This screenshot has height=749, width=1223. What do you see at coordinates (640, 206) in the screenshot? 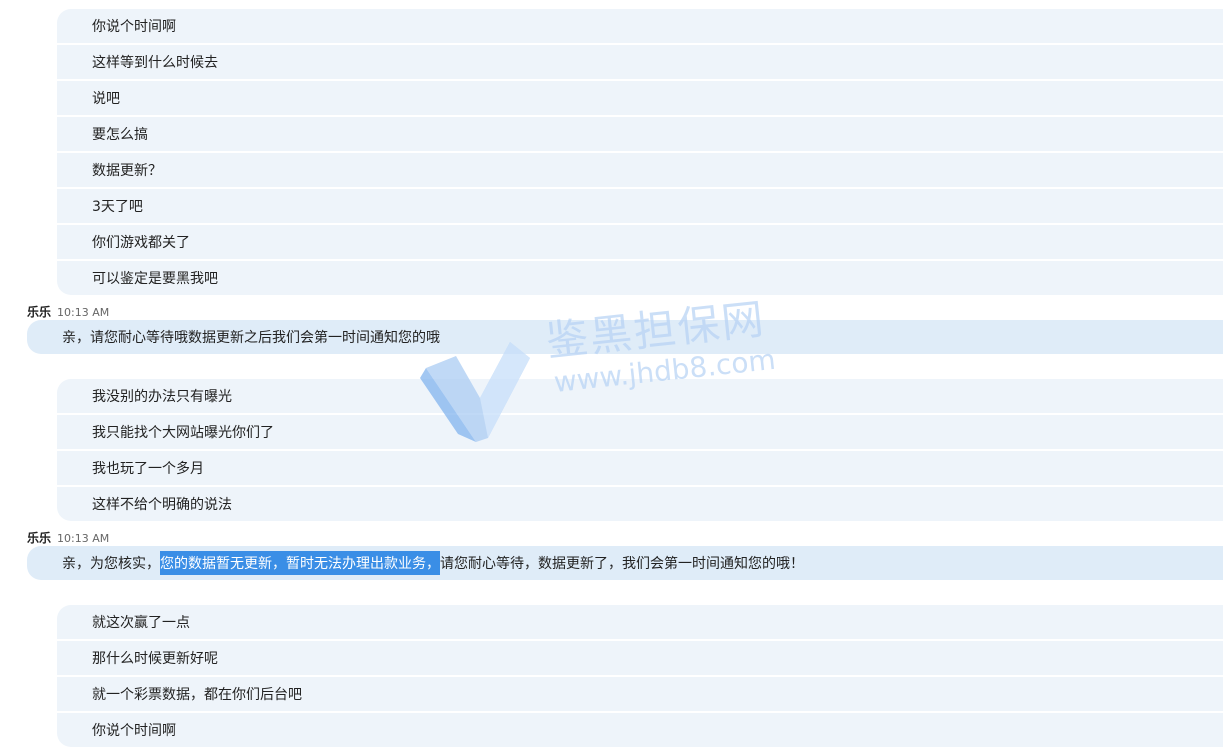
I see `user-message: 3天了吧` at bounding box center [640, 206].